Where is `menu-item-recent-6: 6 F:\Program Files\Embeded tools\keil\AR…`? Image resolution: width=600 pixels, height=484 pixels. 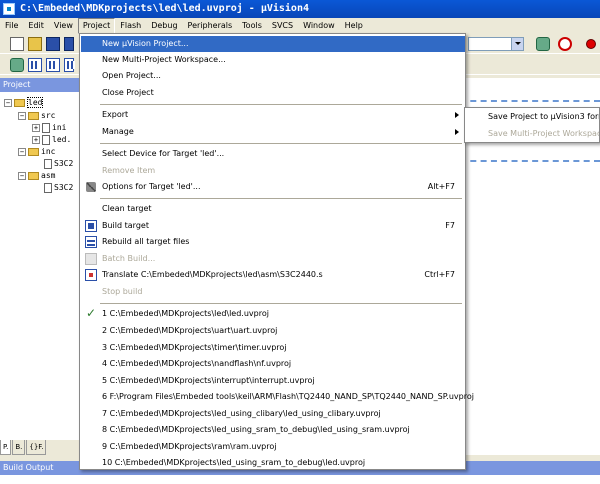 menu-item-recent-6: 6 F:\Program Files\Embeded tools\keil\AR… is located at coordinates (277, 397).